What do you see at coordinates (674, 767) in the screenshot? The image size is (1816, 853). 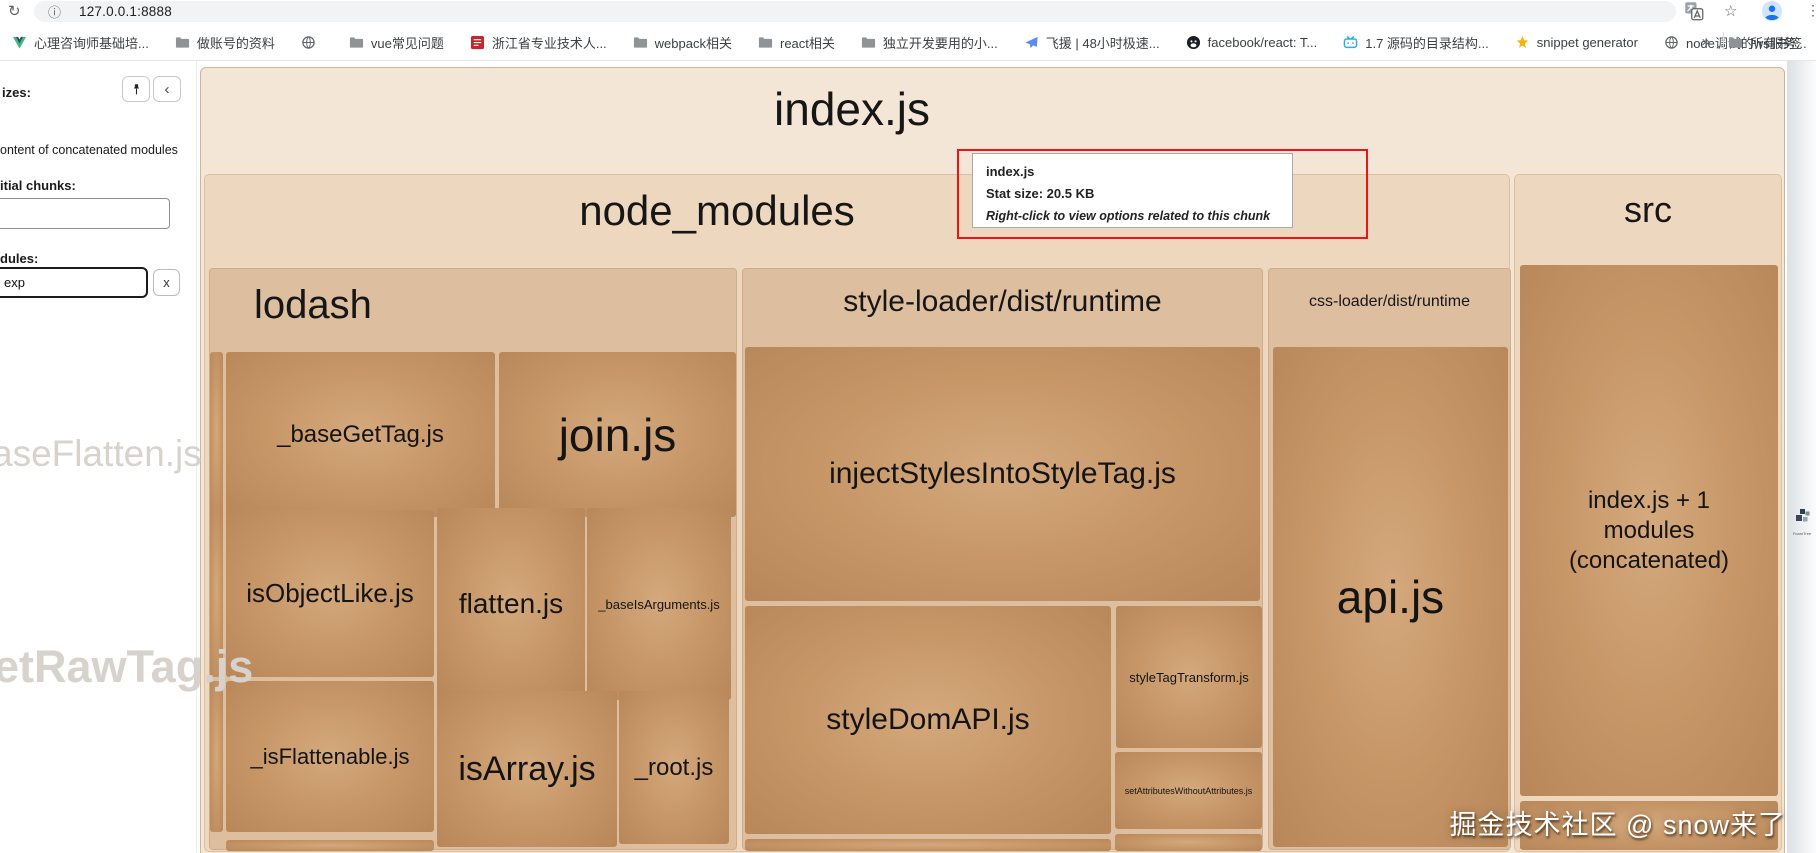 I see `treemap-cell: _root.js` at bounding box center [674, 767].